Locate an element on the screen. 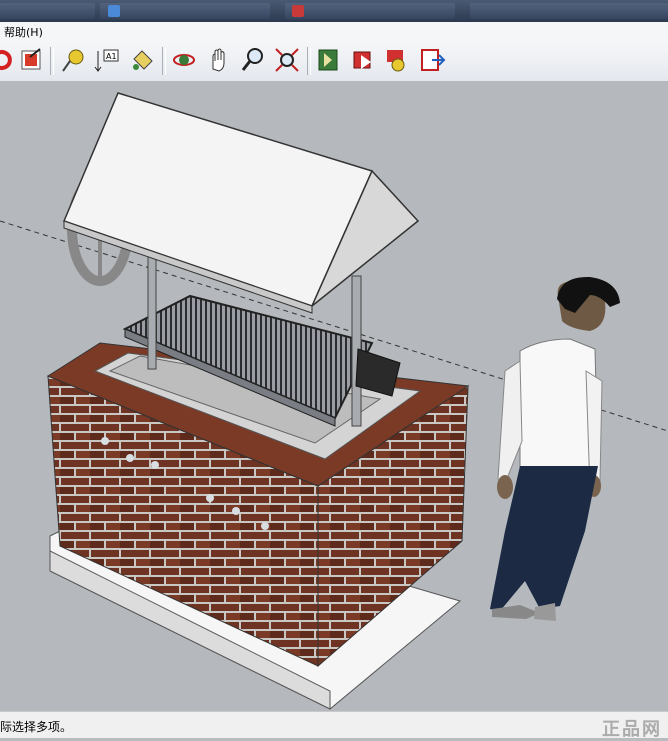  toolbar: A1 is located at coordinates (334, 61).